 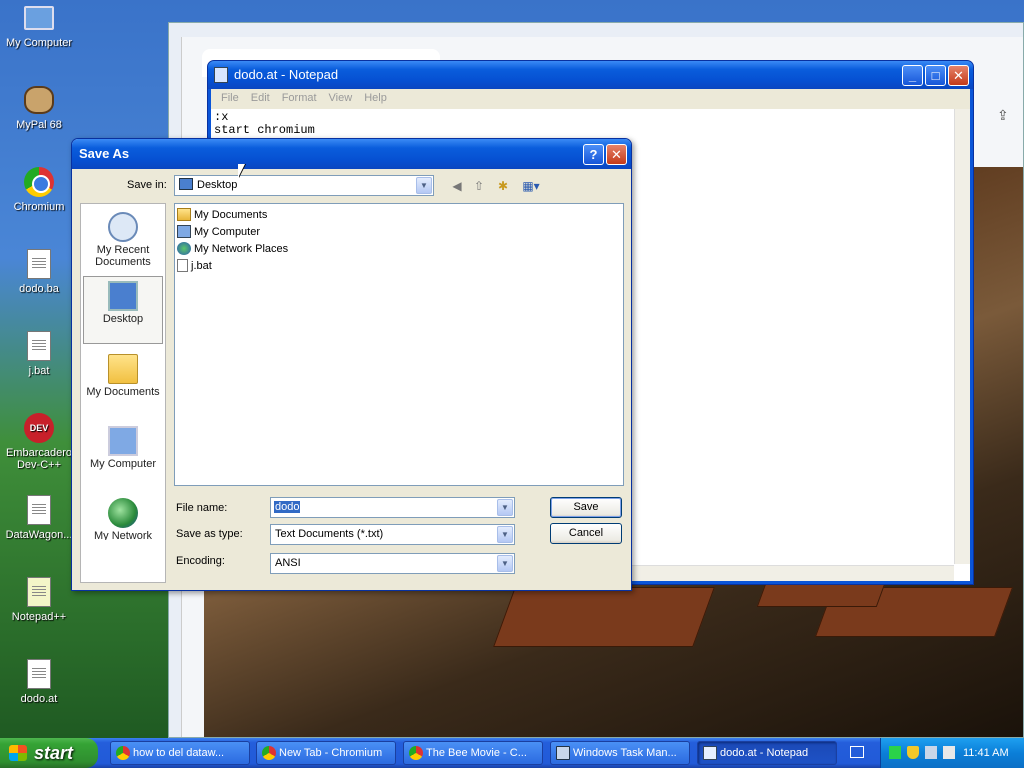 I want to click on desktop-icon-notepadpp: Notepad++, so click(x=39, y=599).